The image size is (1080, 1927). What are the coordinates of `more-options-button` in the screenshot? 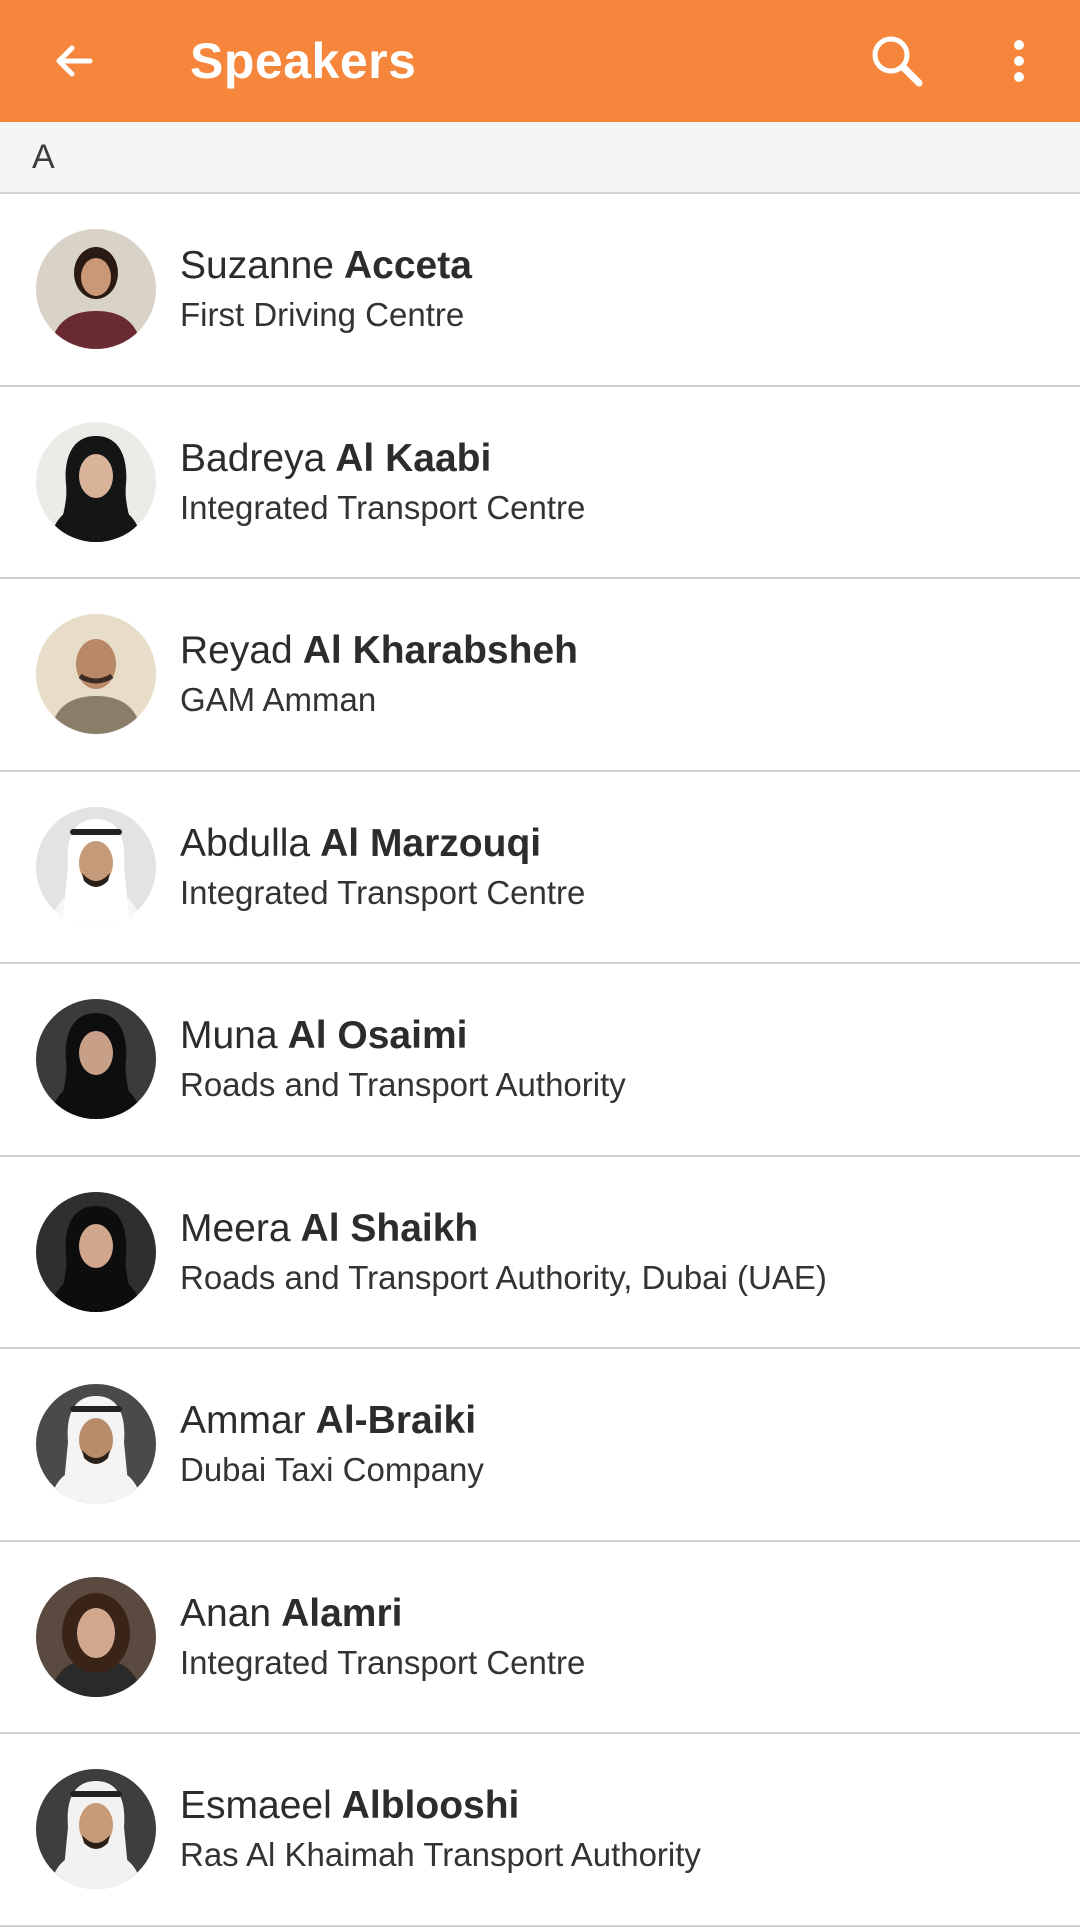 It's located at (1019, 61).